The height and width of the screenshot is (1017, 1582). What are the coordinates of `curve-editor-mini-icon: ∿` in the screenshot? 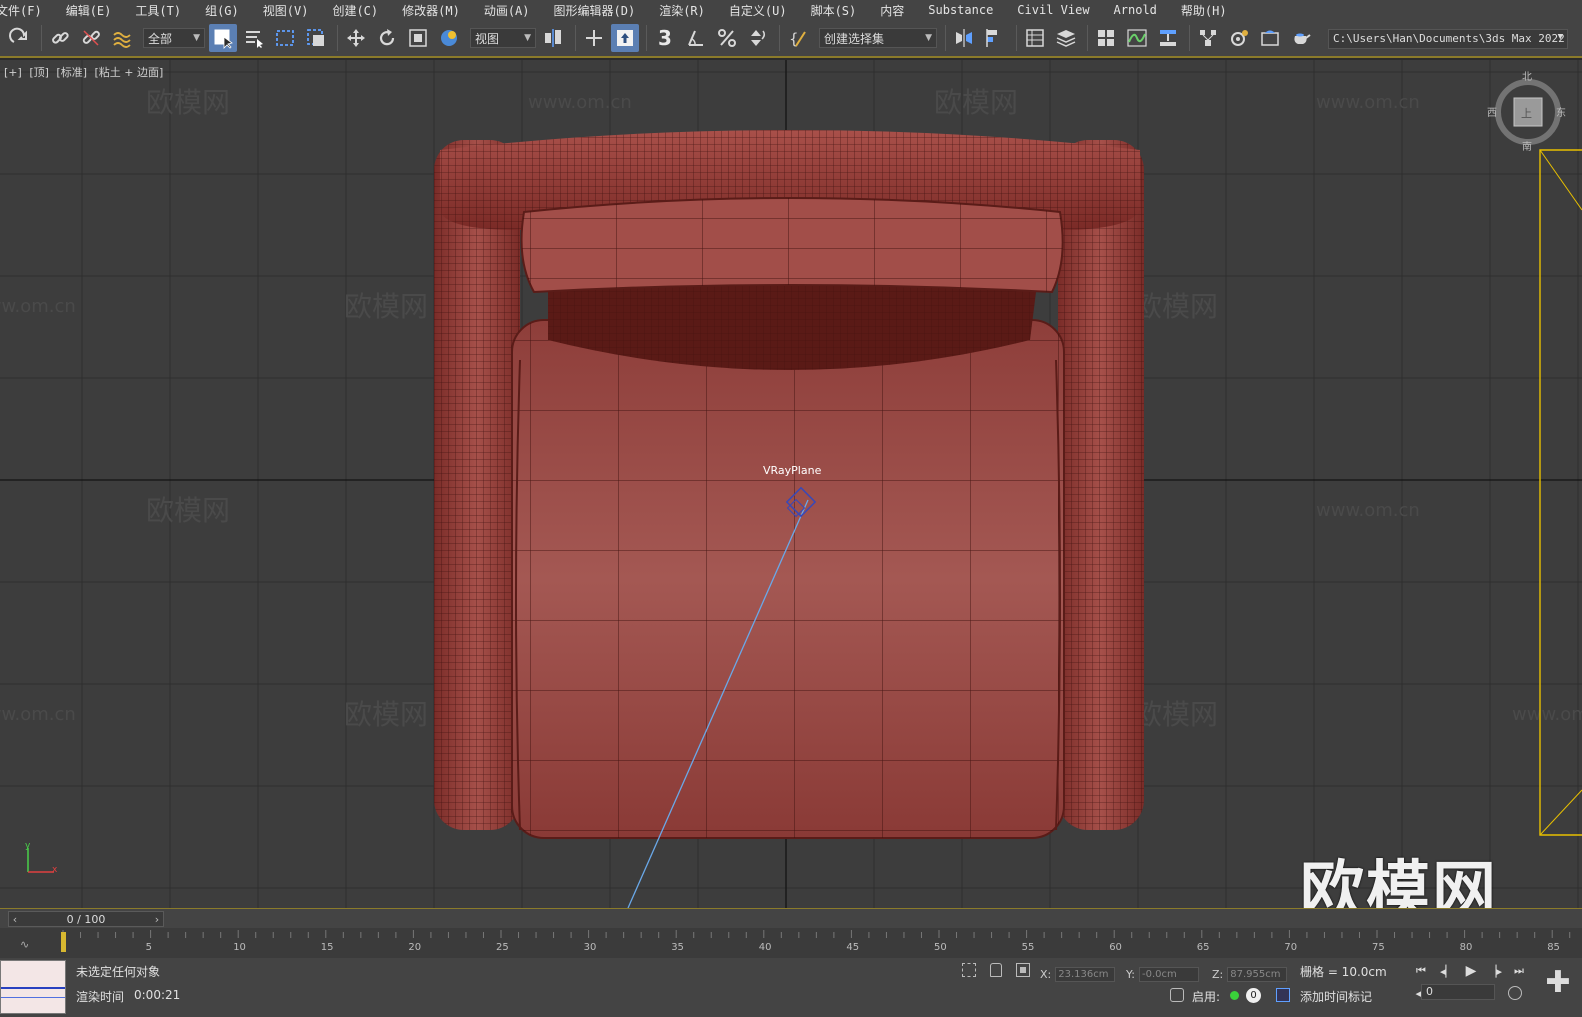 It's located at (24, 944).